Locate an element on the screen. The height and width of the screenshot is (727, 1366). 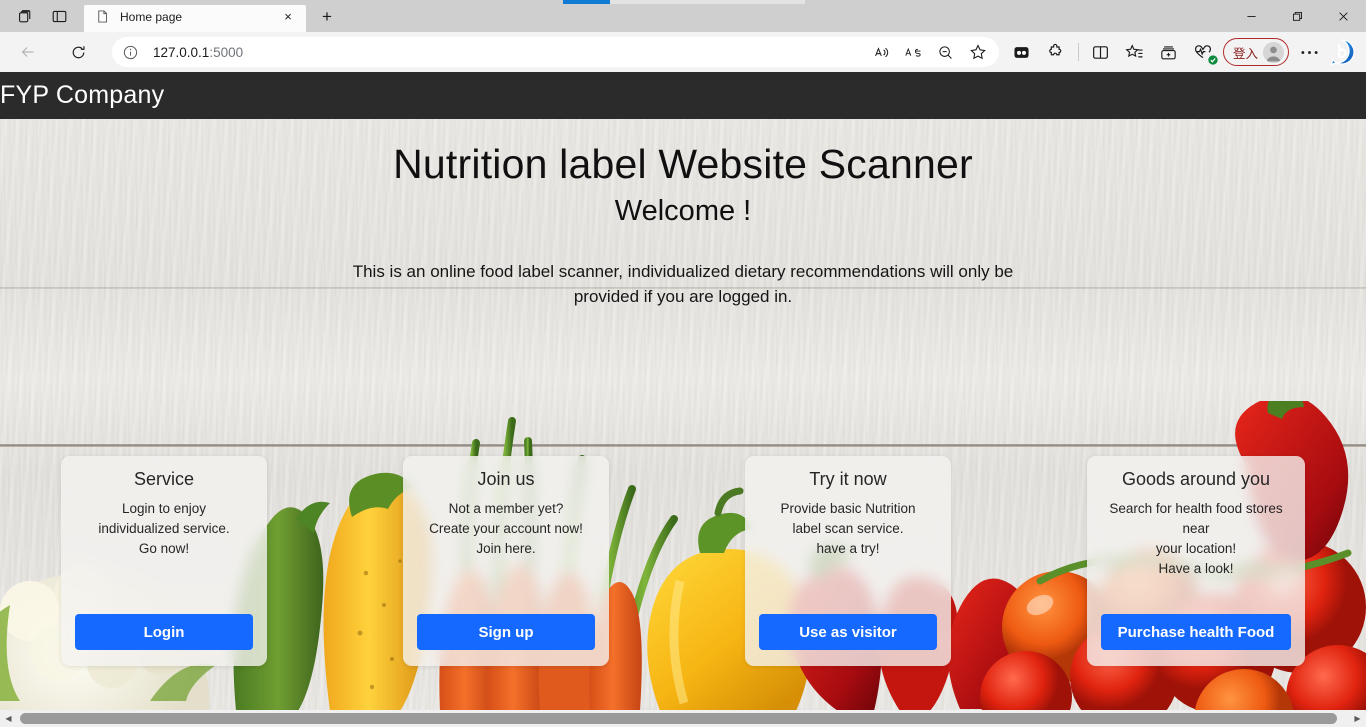
card-title: Join us is located at coordinates (506, 479).